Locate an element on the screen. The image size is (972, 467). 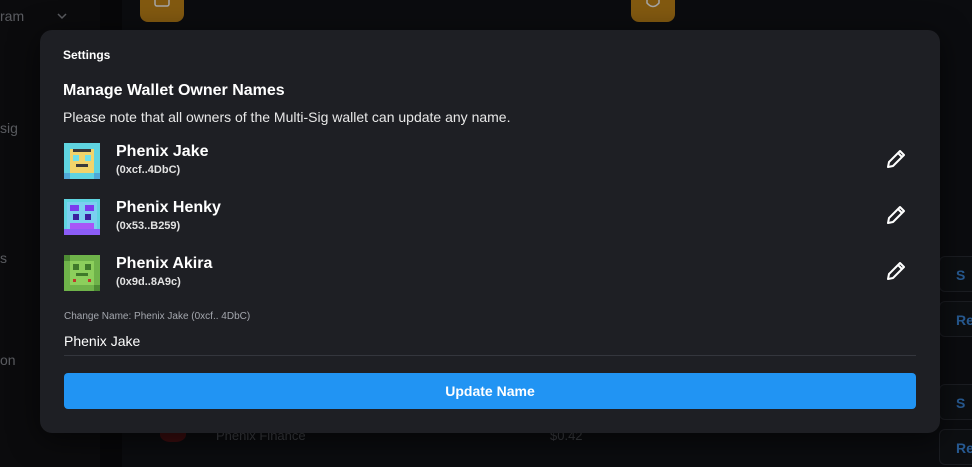
owner-address: (0x53..B259) is located at coordinates (148, 226).